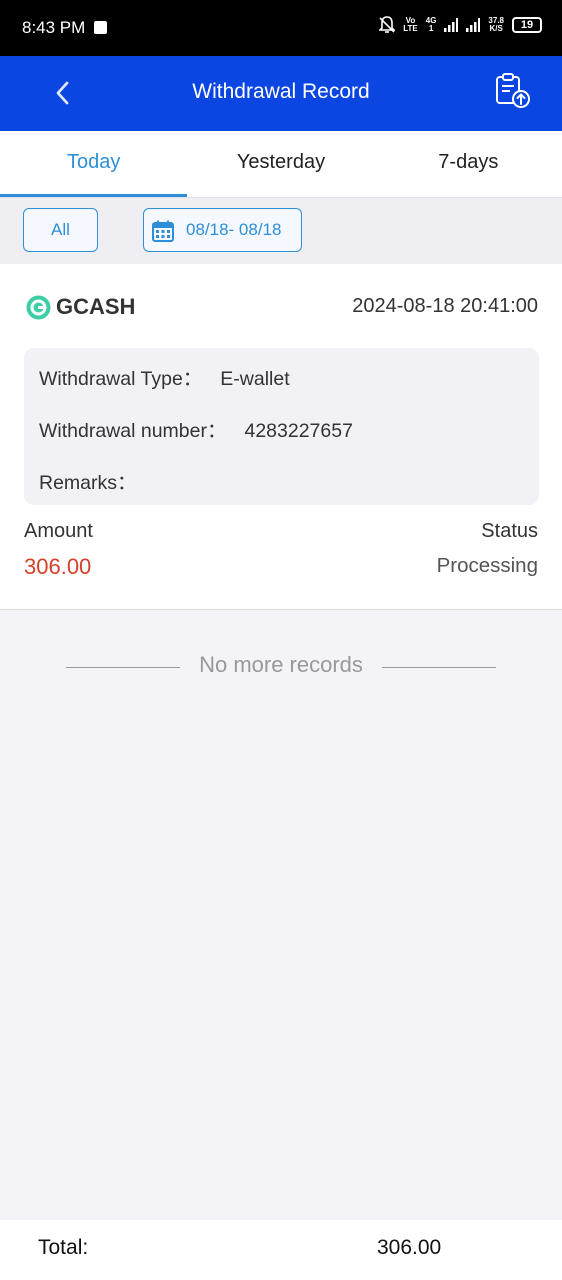 Image resolution: width=562 pixels, height=1280 pixels. I want to click on network-speed: 37.8 K/S, so click(496, 24).